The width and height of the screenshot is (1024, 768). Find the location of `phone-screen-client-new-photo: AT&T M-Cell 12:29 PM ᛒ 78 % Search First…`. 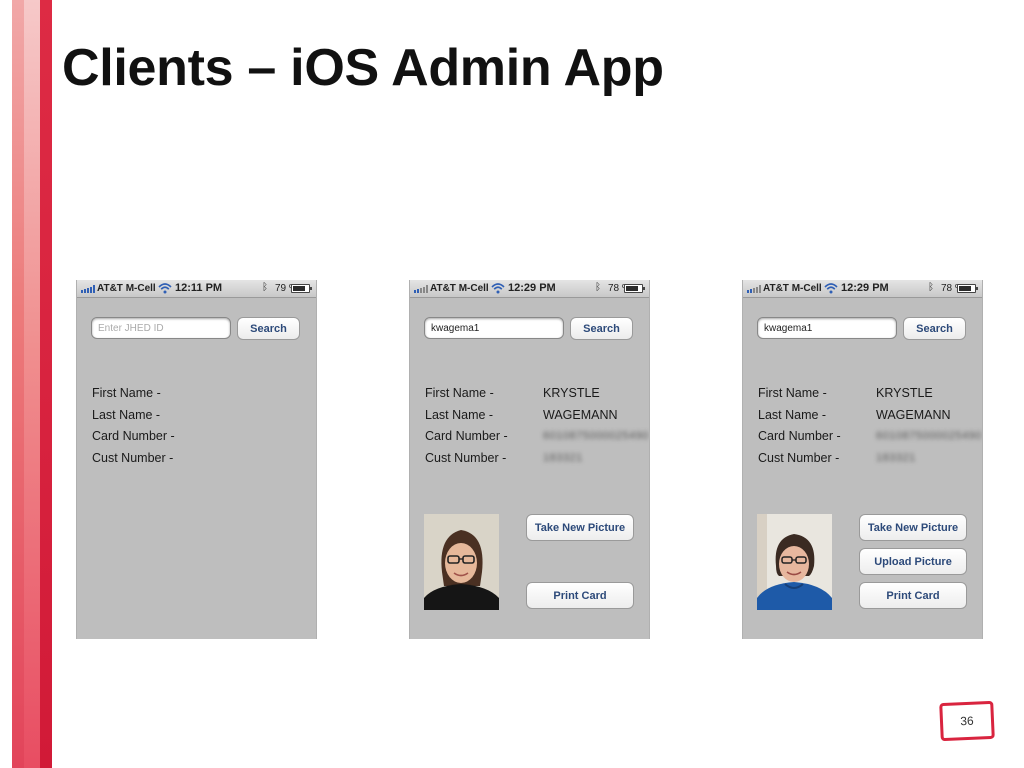

phone-screen-client-new-photo: AT&T M-Cell 12:29 PM ᛒ 78 % Search First… is located at coordinates (862, 459).